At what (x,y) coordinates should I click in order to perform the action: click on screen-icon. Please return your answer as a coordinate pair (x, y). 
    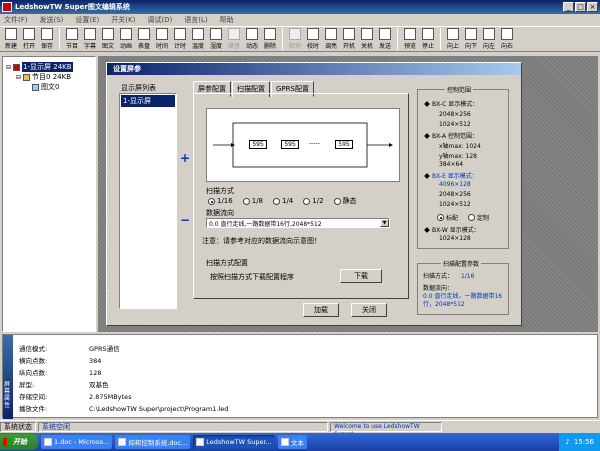
    Looking at the image, I should click on (17, 67).